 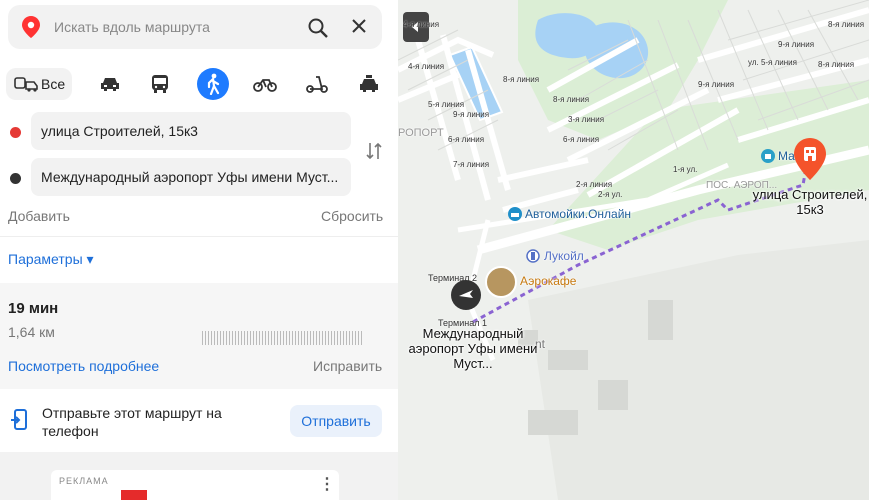 What do you see at coordinates (578, 214) in the screenshot?
I see `poi-carwash: Автомойки.Онлайн` at bounding box center [578, 214].